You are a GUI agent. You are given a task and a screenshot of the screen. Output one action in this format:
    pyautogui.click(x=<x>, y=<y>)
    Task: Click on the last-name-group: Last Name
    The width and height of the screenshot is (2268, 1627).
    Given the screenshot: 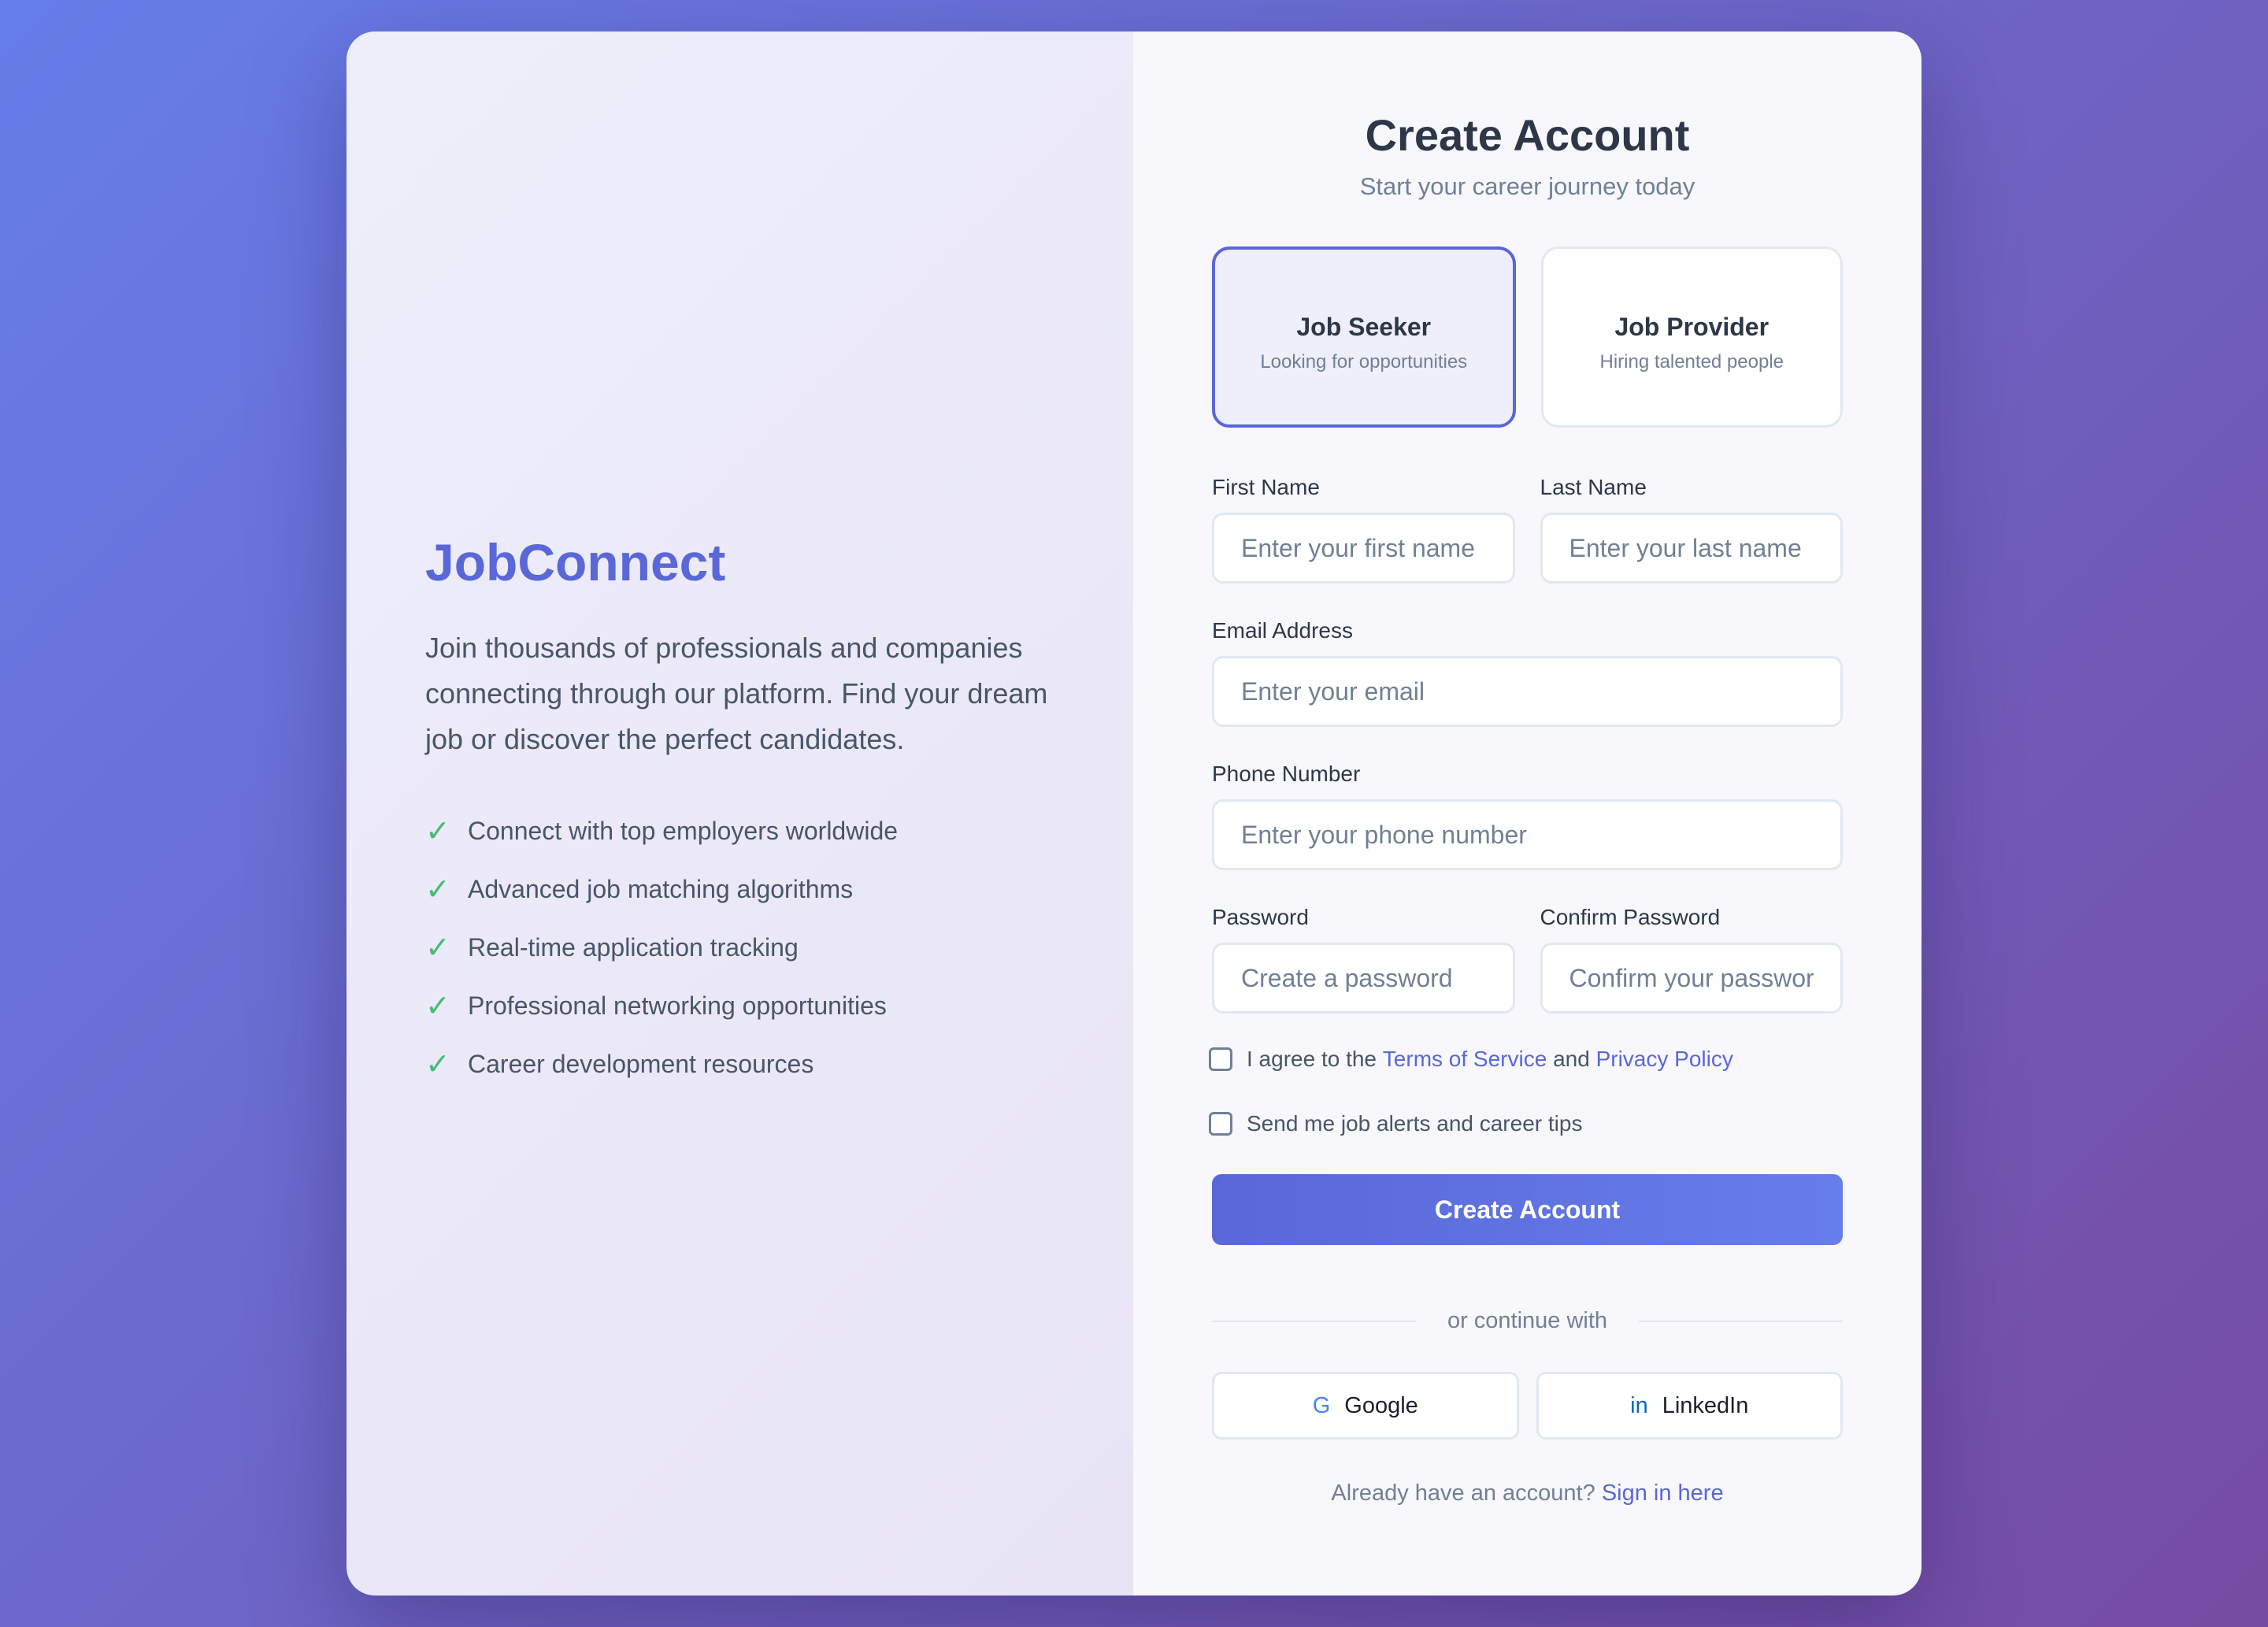 What is the action you would take?
    pyautogui.click(x=1691, y=529)
    